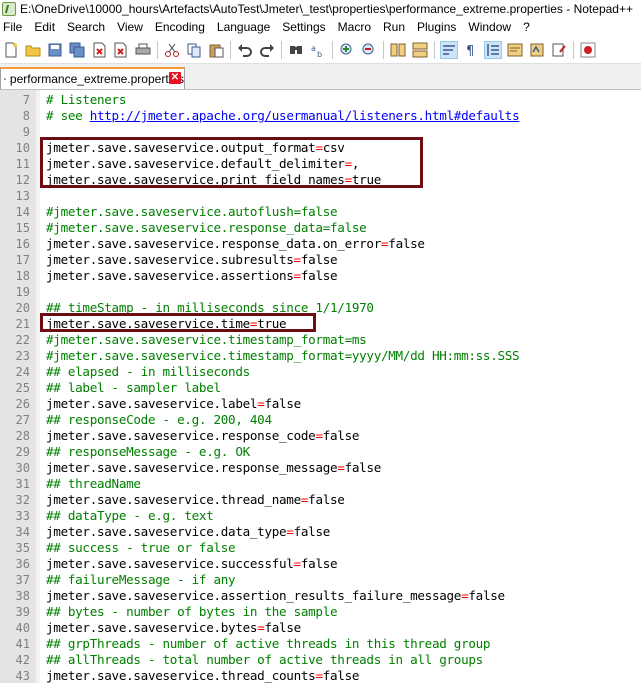 The image size is (641, 684). I want to click on code-line: 40jmeter.save.saveservice.bytes=false, so click(320, 628).